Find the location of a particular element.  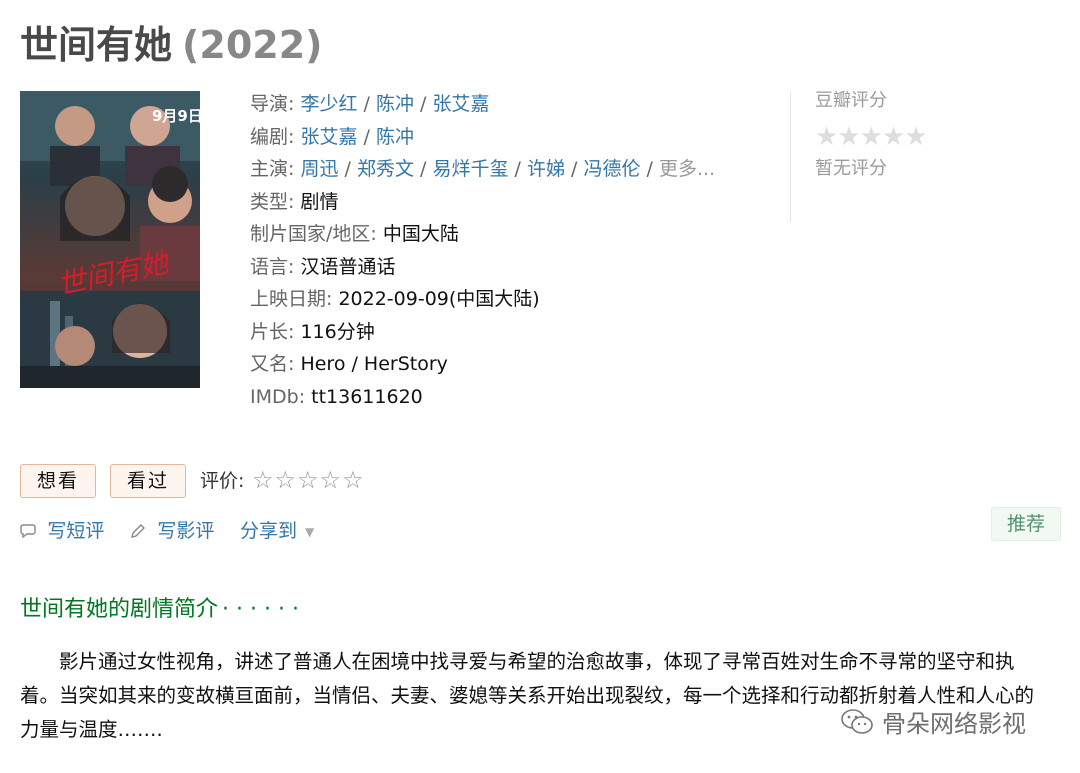

imdb-row: IMDb: tt13611620 is located at coordinates (510, 397).